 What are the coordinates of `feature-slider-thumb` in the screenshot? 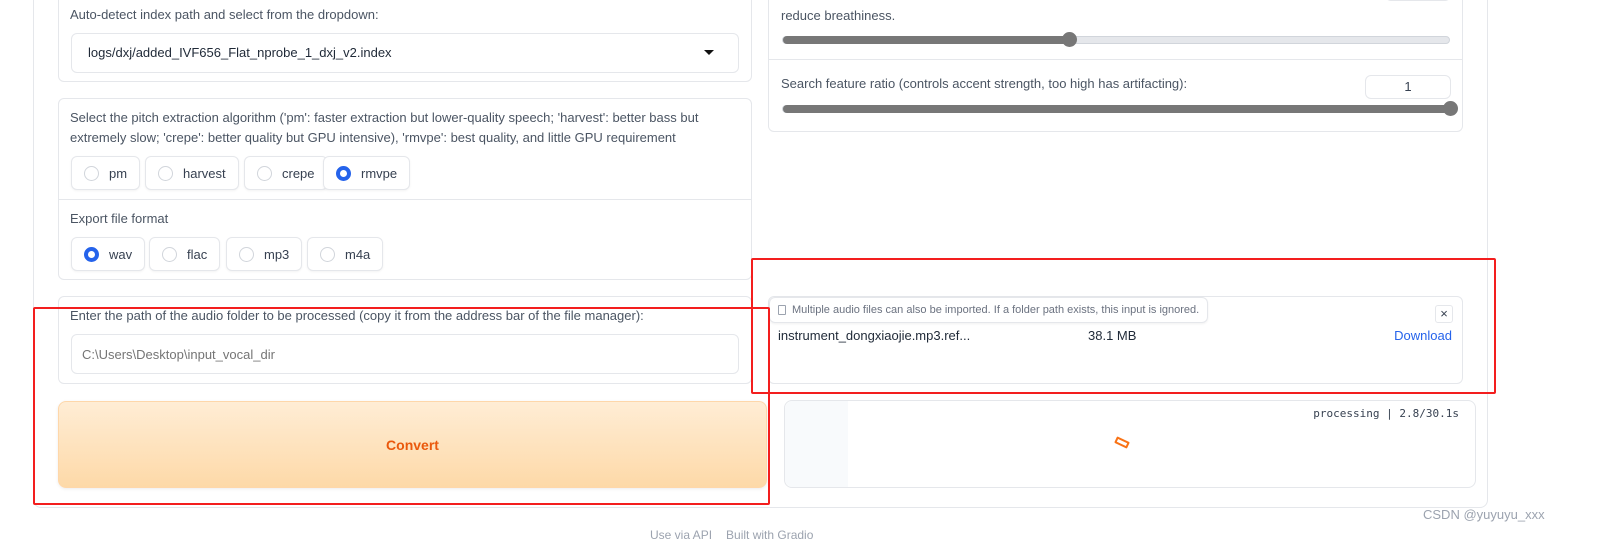 It's located at (1450, 108).